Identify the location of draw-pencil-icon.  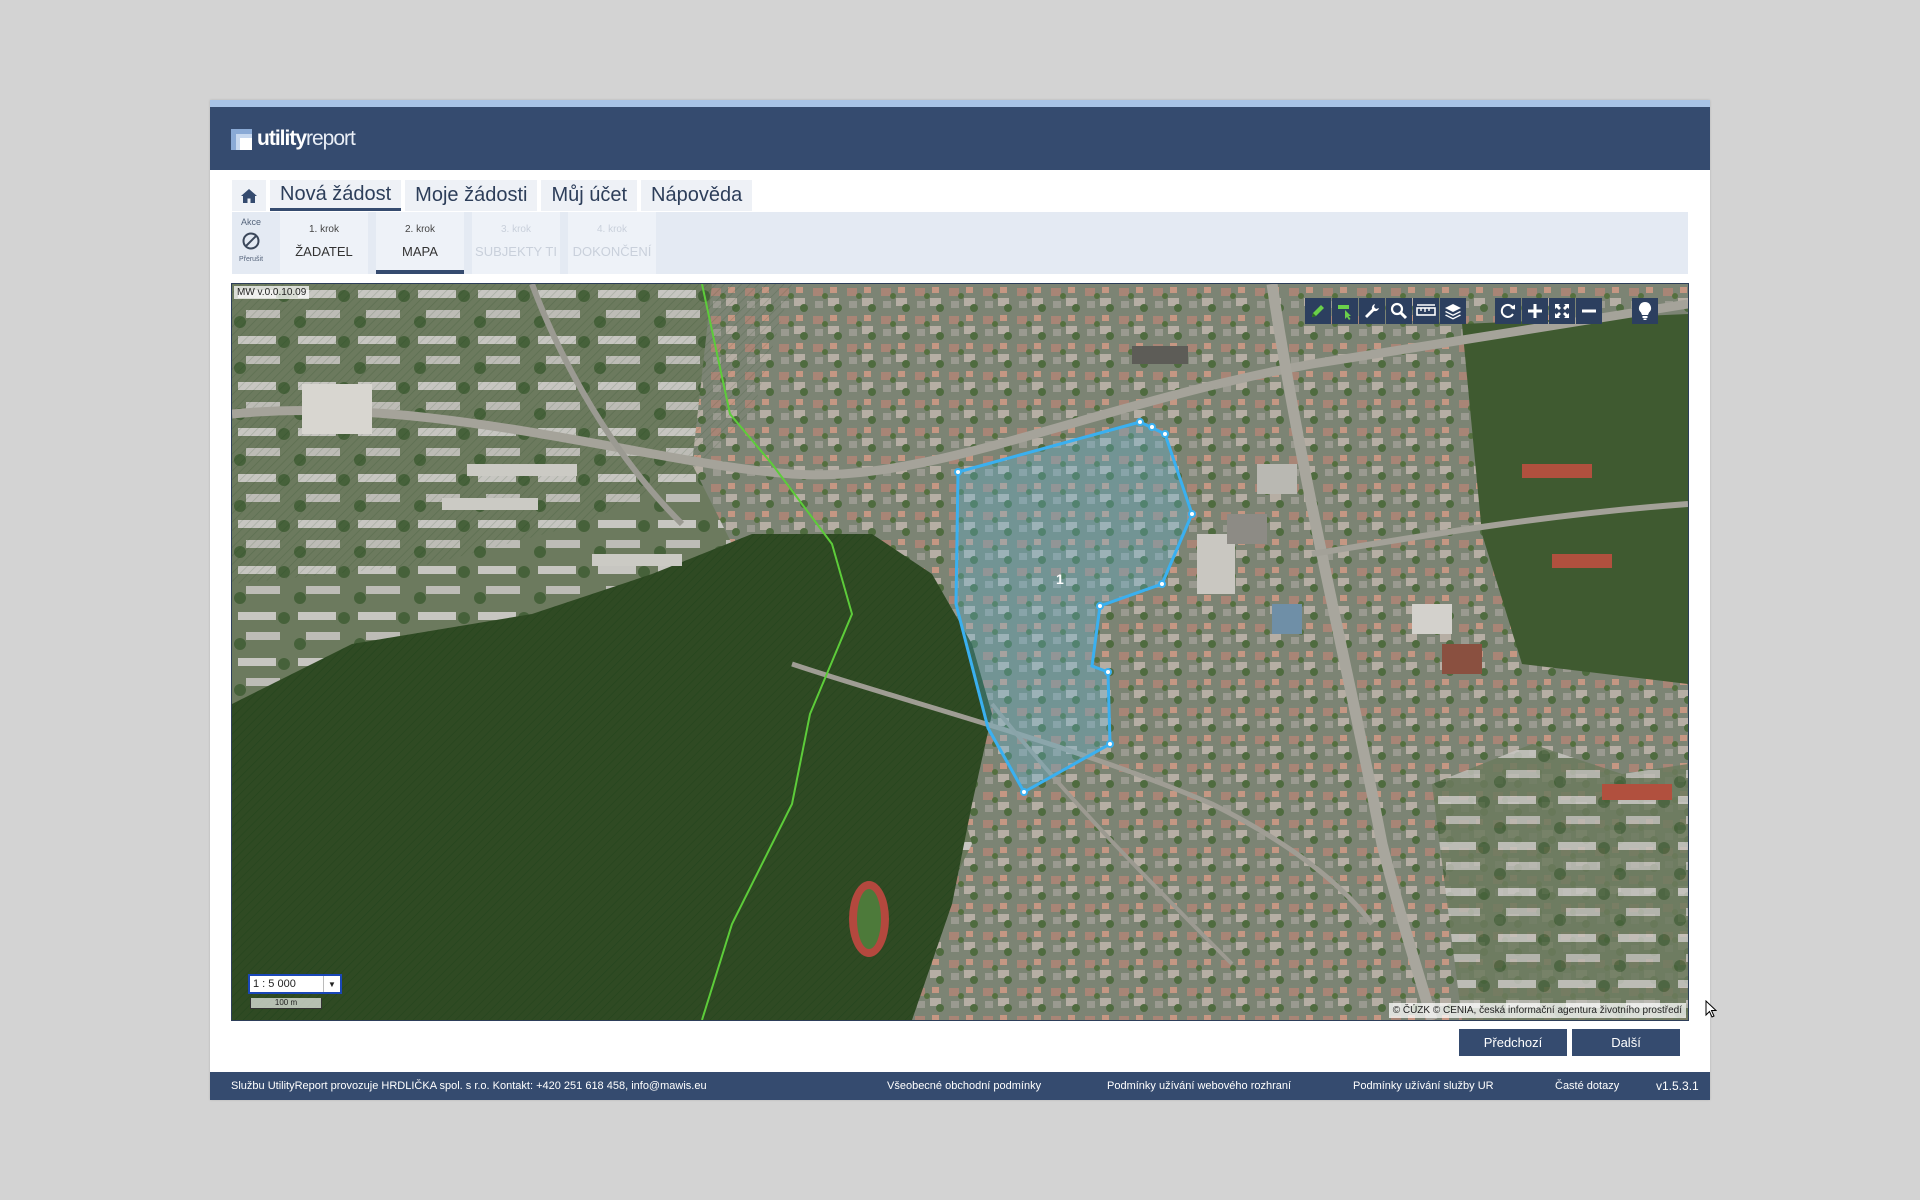
(1318, 311).